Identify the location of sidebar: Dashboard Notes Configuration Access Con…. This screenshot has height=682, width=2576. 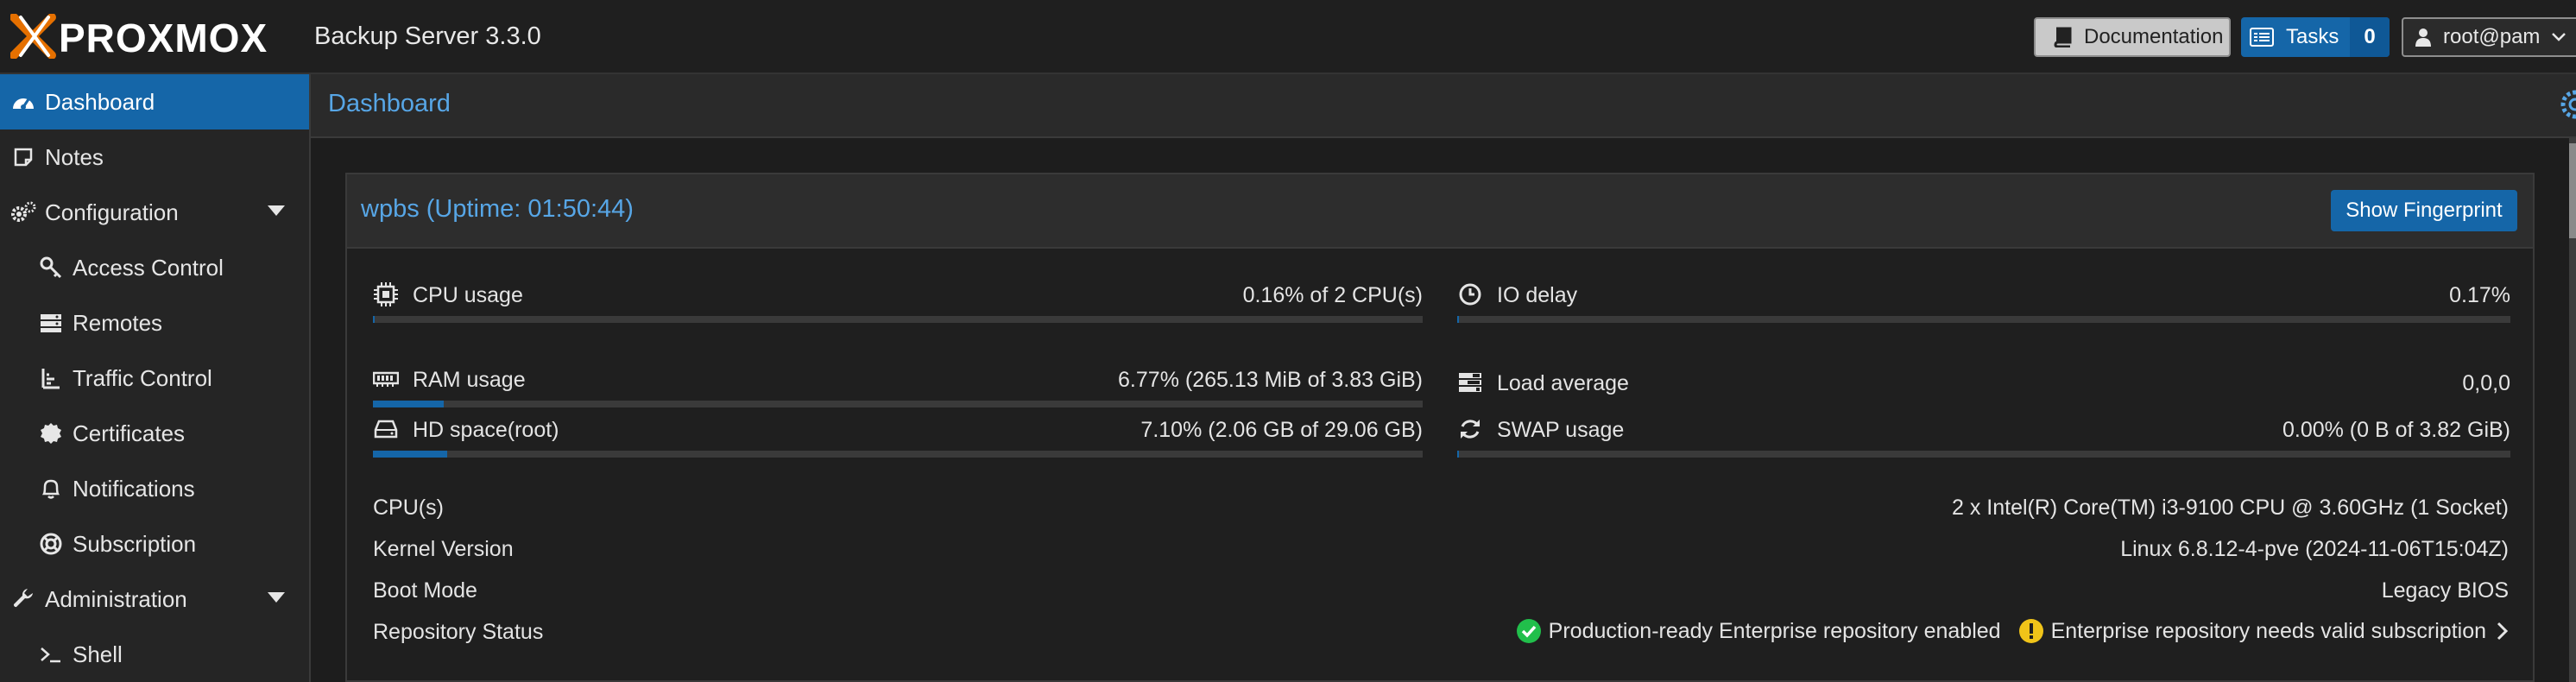
(155, 378).